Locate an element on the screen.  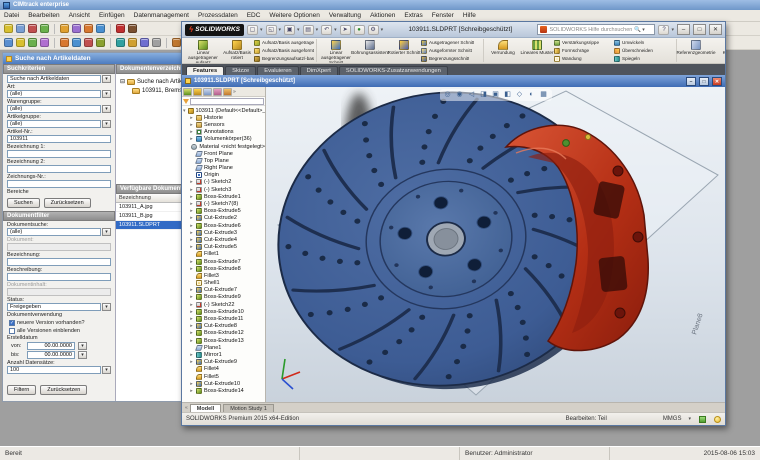
feature-tree-item: ▸ Cut-Extrude7 is located at coordinates (223, 290).